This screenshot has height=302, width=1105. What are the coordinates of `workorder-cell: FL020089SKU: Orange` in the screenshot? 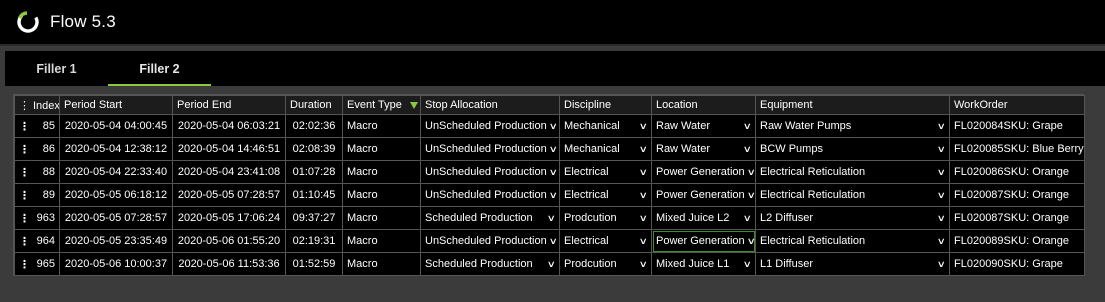 It's located at (1017, 241).